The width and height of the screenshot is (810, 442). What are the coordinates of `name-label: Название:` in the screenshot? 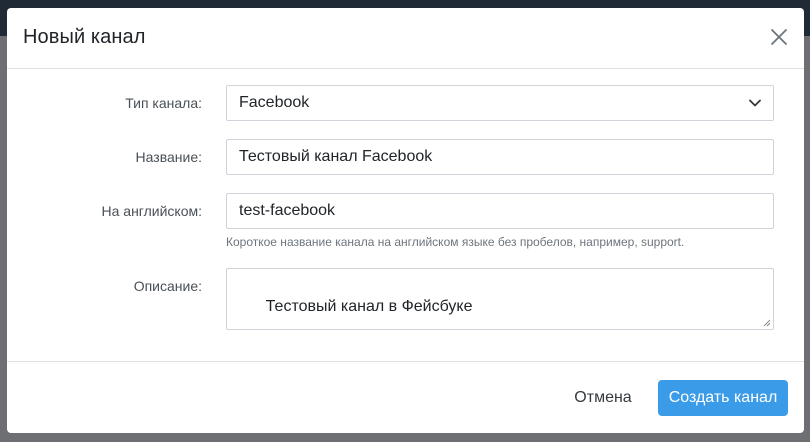 It's located at (168, 157).